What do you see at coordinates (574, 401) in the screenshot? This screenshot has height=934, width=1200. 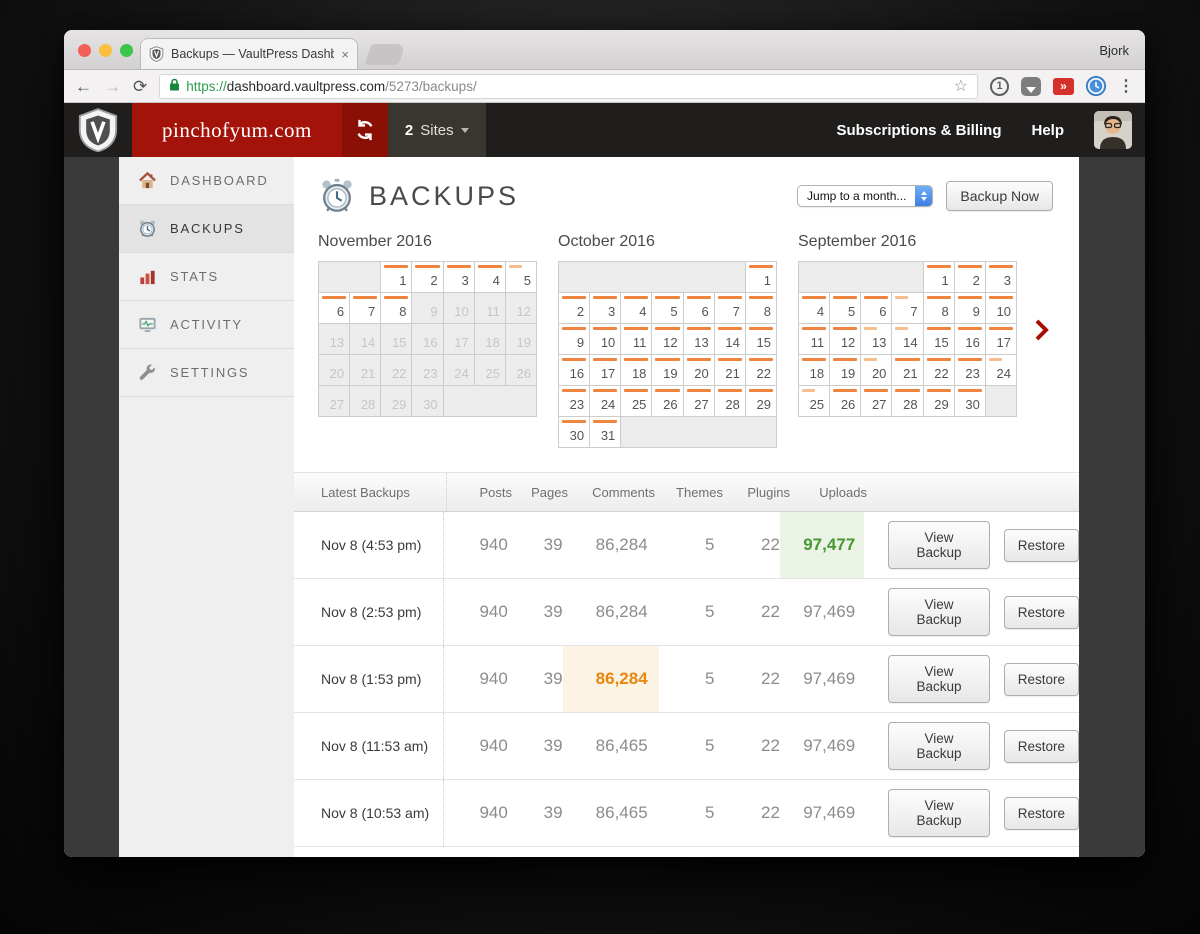 I see `calendar-day-cell: 23` at bounding box center [574, 401].